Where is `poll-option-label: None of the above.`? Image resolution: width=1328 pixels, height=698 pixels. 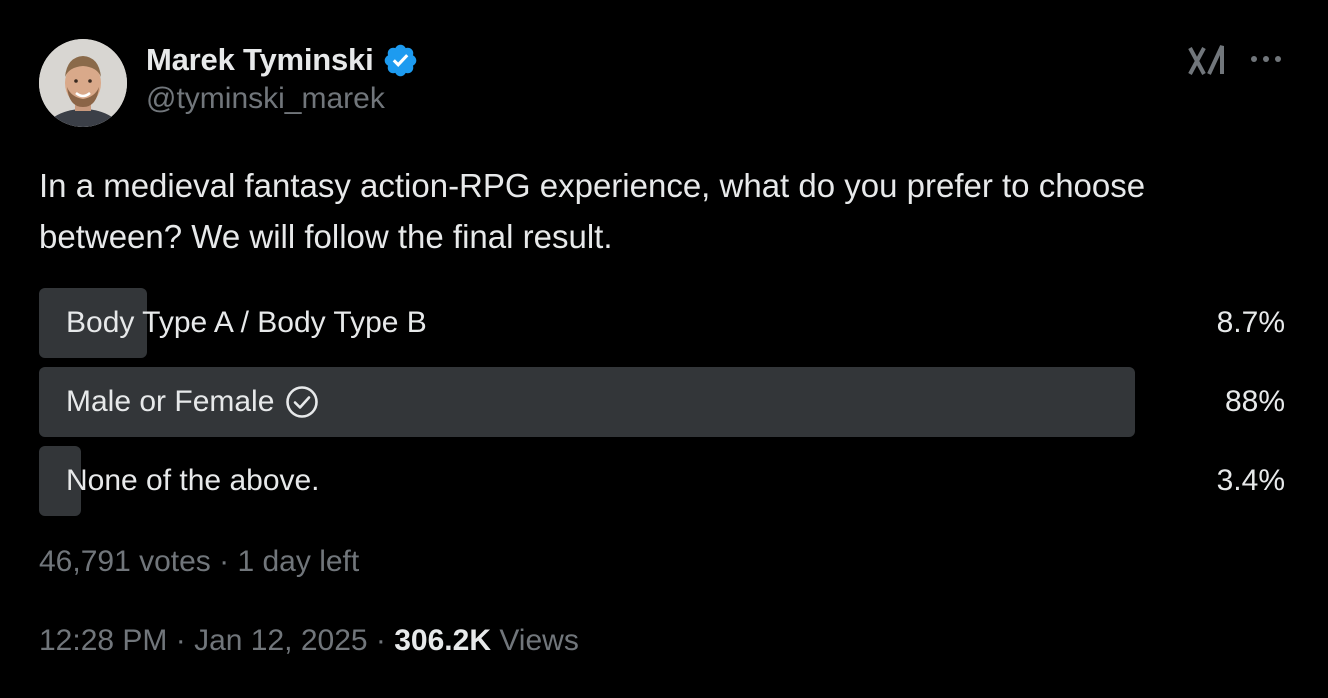 poll-option-label: None of the above. is located at coordinates (193, 481).